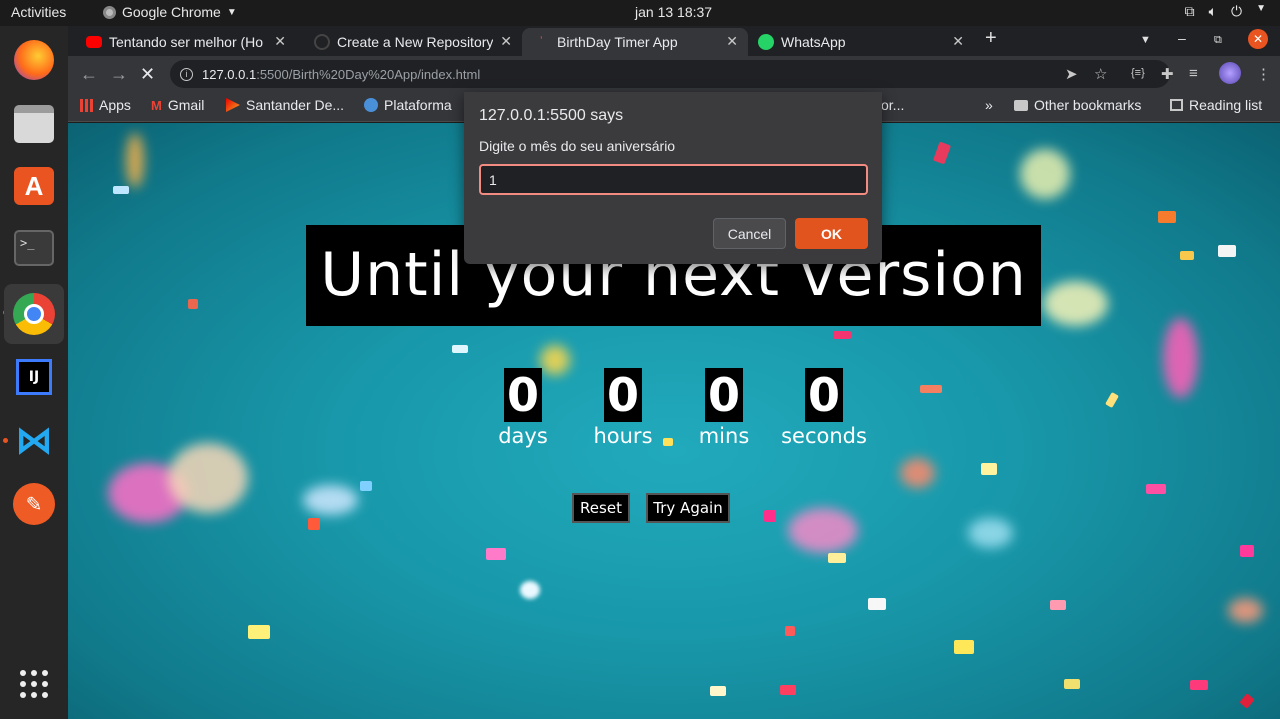 The width and height of the screenshot is (1280, 719). I want to click on network-icon: ⧉, so click(1189, 11).